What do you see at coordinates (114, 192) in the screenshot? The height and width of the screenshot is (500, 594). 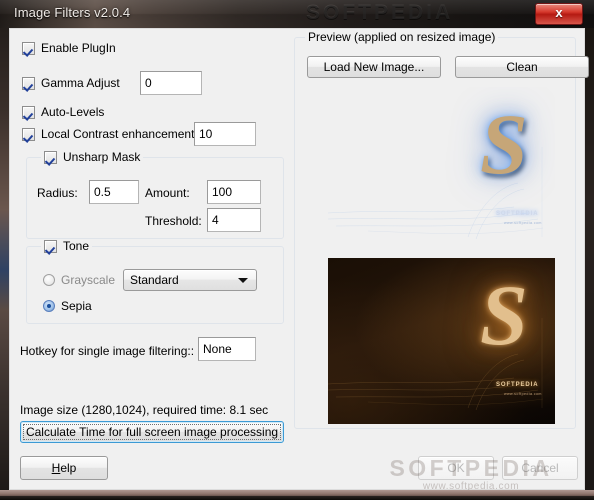 I see `radius-input: 0.5` at bounding box center [114, 192].